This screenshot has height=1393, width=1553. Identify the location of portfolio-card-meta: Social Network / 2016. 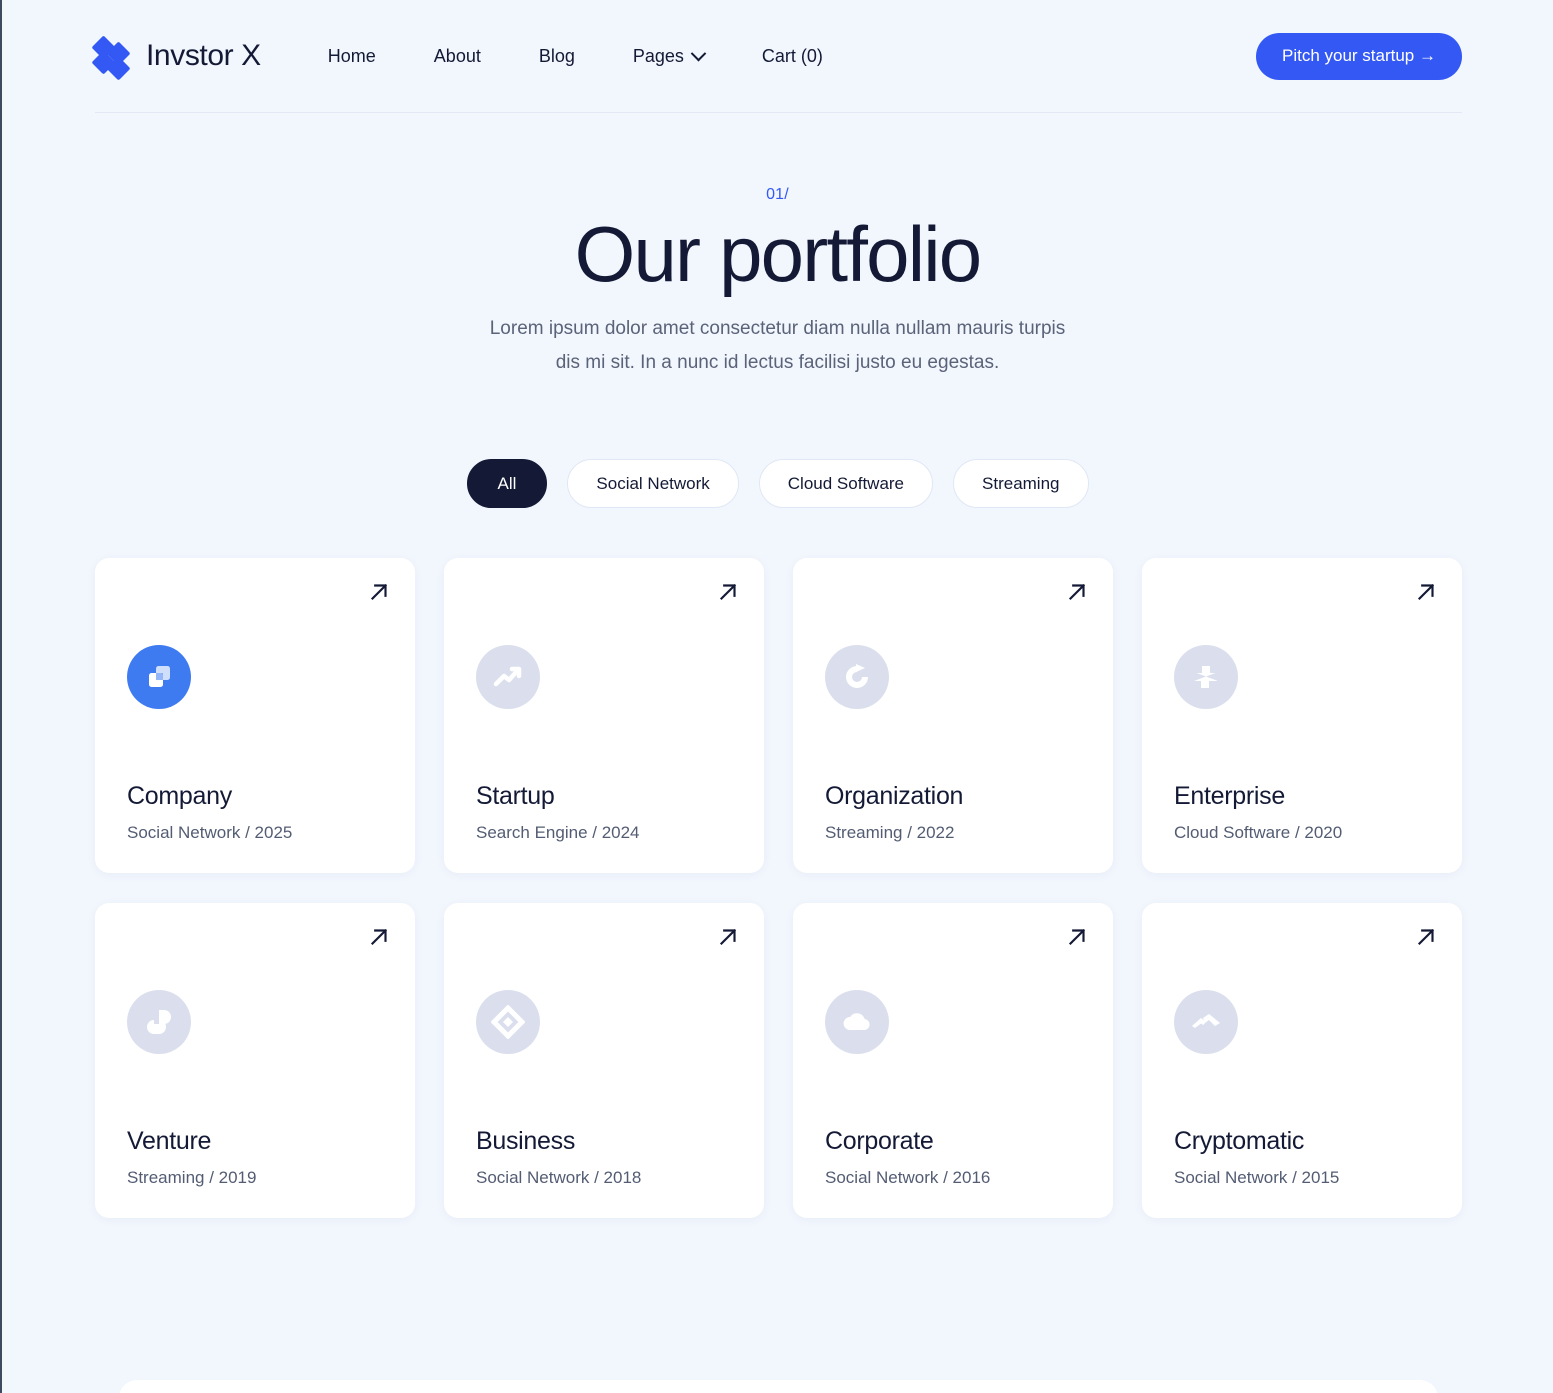
(908, 1177).